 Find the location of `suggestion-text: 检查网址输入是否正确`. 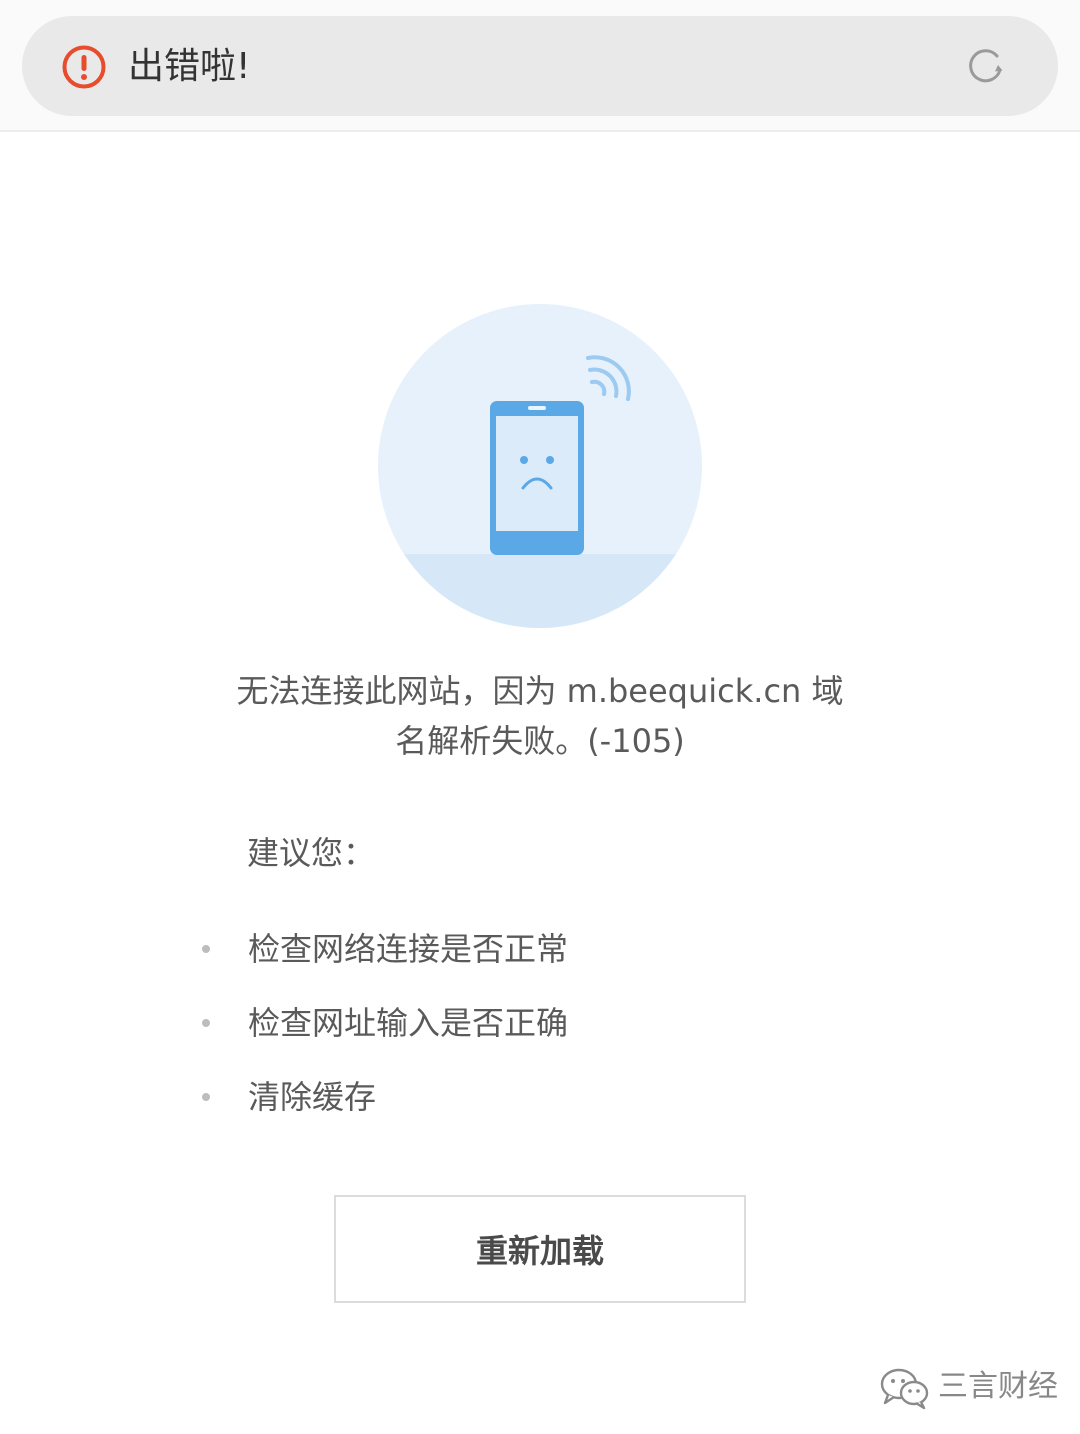

suggestion-text: 检查网址输入是否正确 is located at coordinates (408, 1023).